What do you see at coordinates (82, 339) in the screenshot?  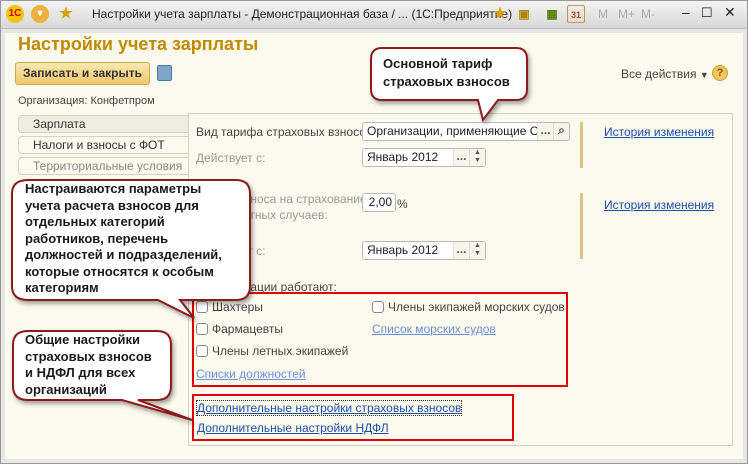 I see `callout-line: Общие настройки` at bounding box center [82, 339].